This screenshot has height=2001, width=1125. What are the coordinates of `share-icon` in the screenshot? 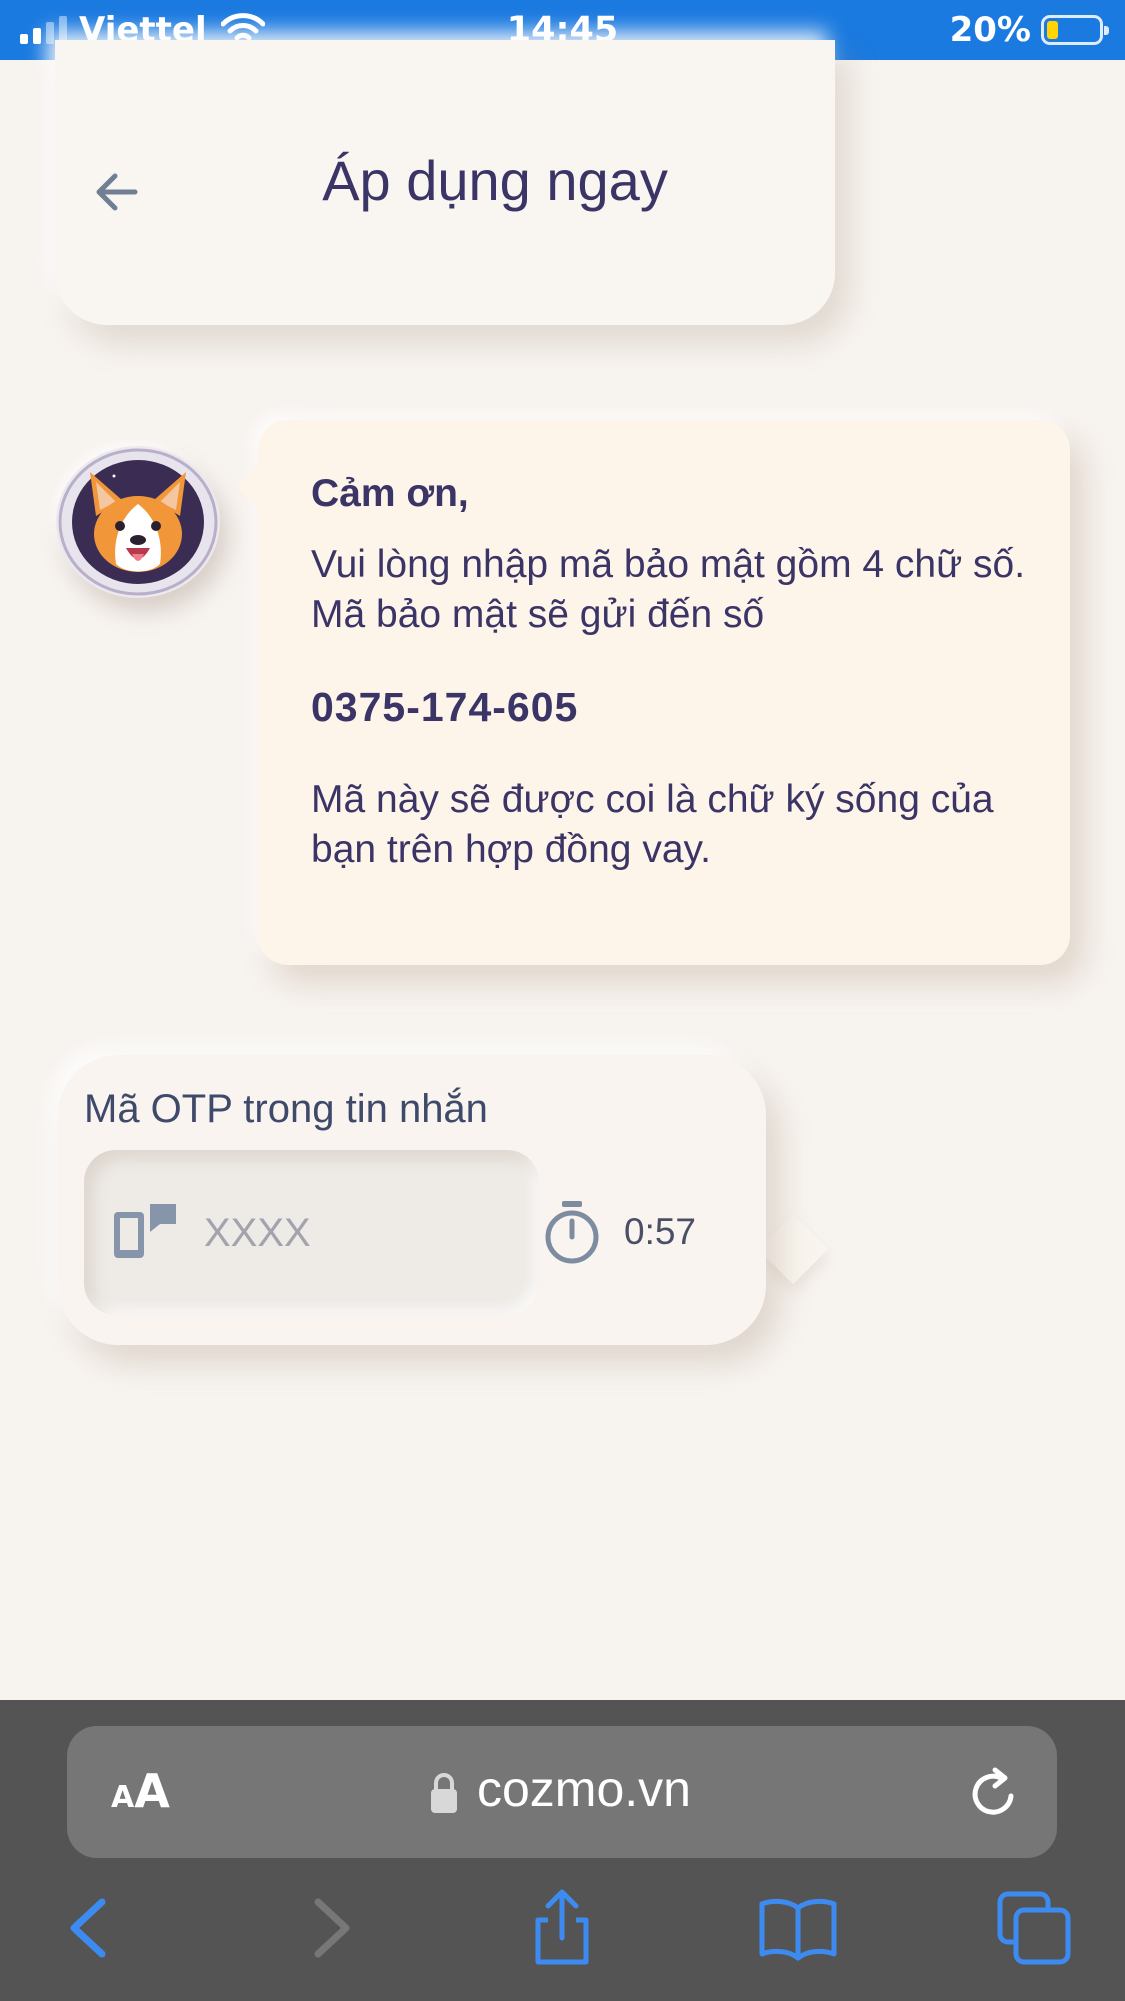 It's located at (562, 1928).